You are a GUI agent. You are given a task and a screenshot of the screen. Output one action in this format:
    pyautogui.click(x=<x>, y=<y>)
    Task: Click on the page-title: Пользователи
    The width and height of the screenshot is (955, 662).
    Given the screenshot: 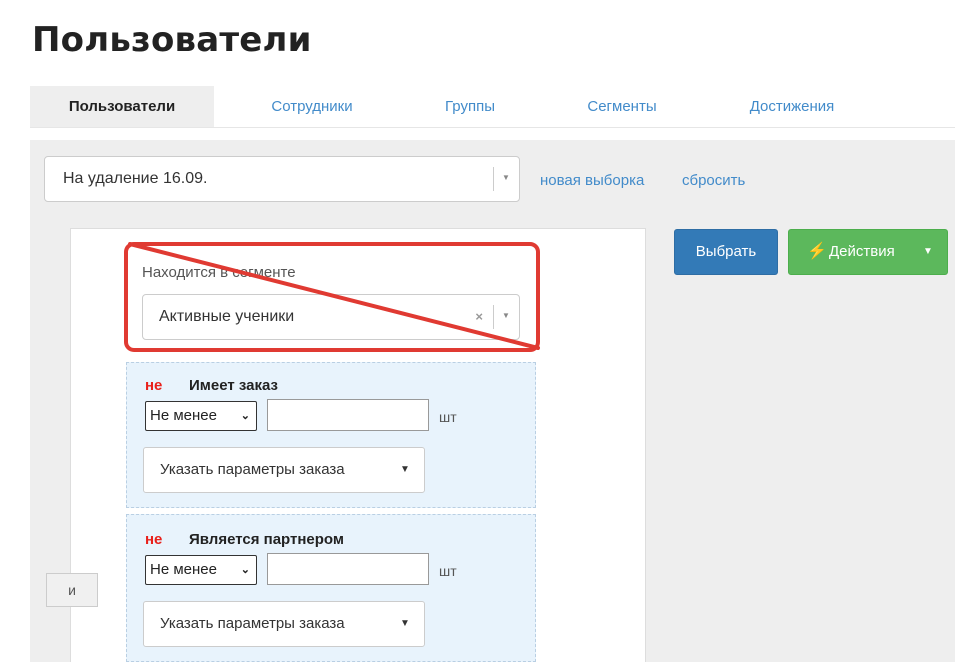 What is the action you would take?
    pyautogui.click(x=172, y=40)
    